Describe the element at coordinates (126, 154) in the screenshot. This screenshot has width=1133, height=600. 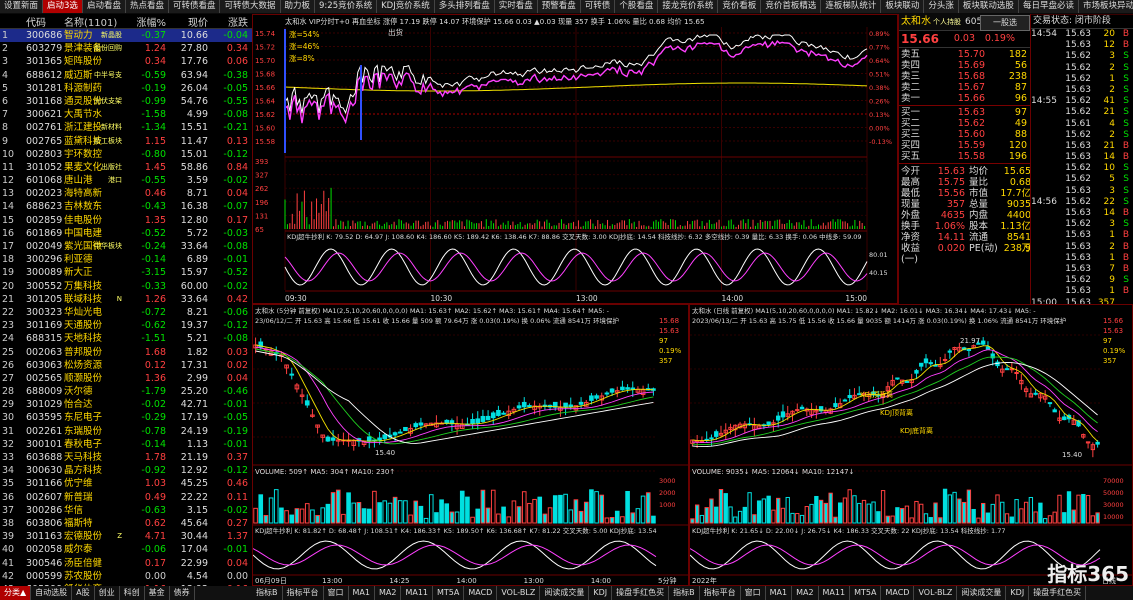
I see `stock-row: 10 002803 宇环数控 -0.80 15.01 -0.12` at that location.